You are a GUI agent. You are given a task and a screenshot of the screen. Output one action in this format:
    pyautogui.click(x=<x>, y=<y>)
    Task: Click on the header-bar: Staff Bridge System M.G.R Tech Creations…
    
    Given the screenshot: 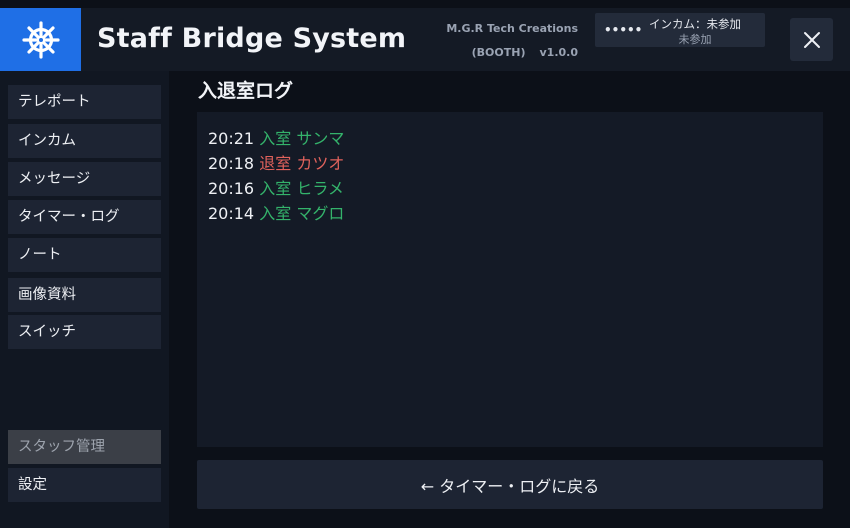 What is the action you would take?
    pyautogui.click(x=425, y=39)
    